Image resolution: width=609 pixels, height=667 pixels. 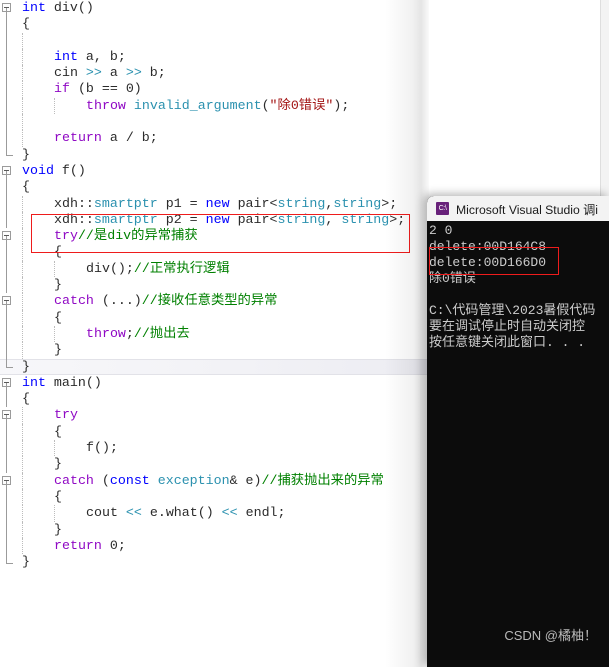 I want to click on code-line: cin >> a >> b;, so click(x=215, y=73).